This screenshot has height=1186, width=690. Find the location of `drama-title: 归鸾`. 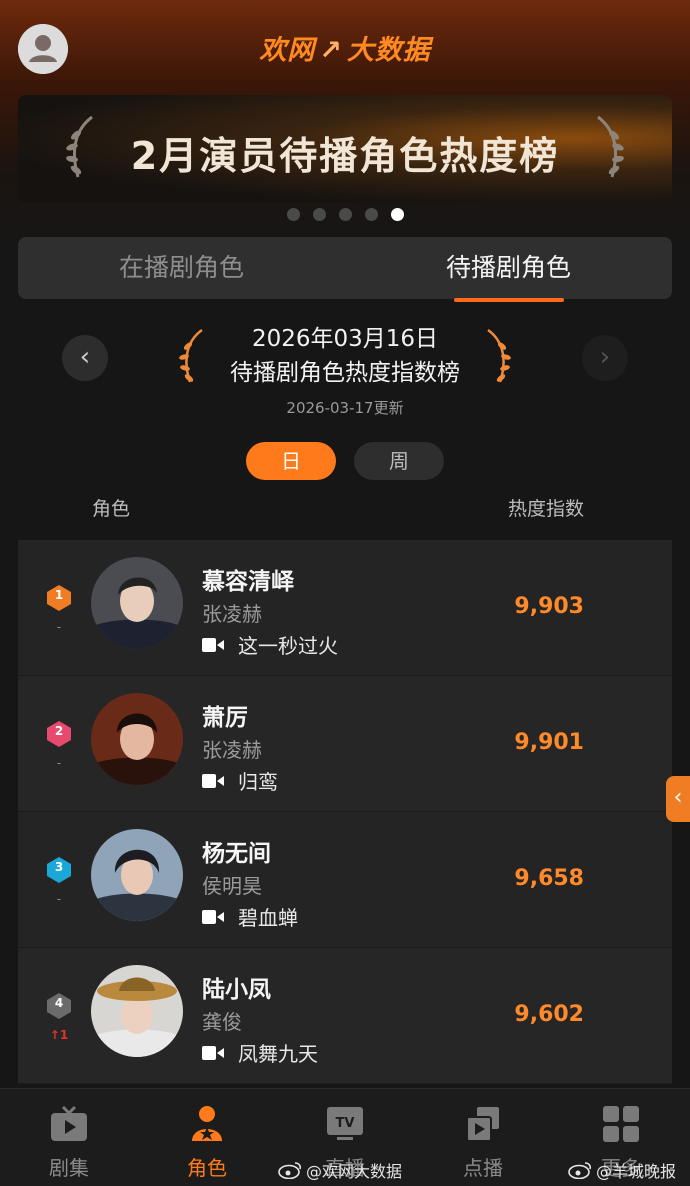

drama-title: 归鸾 is located at coordinates (240, 780).